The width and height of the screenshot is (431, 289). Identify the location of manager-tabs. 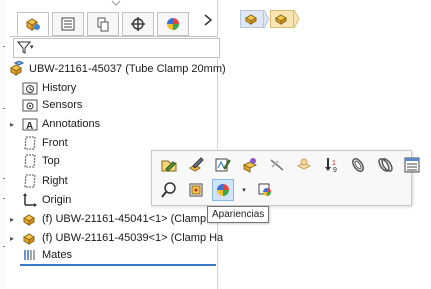
(103, 24).